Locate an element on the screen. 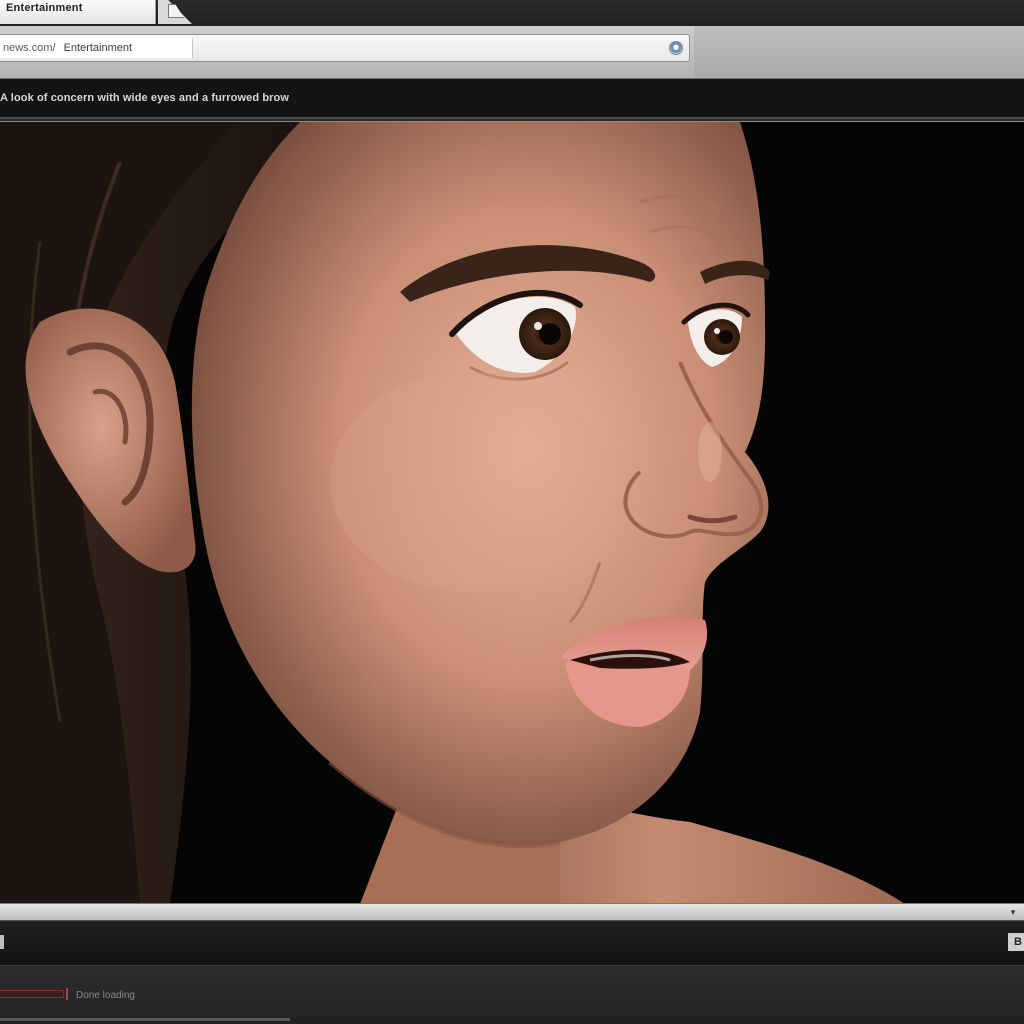  loading-progress is located at coordinates (32, 994).